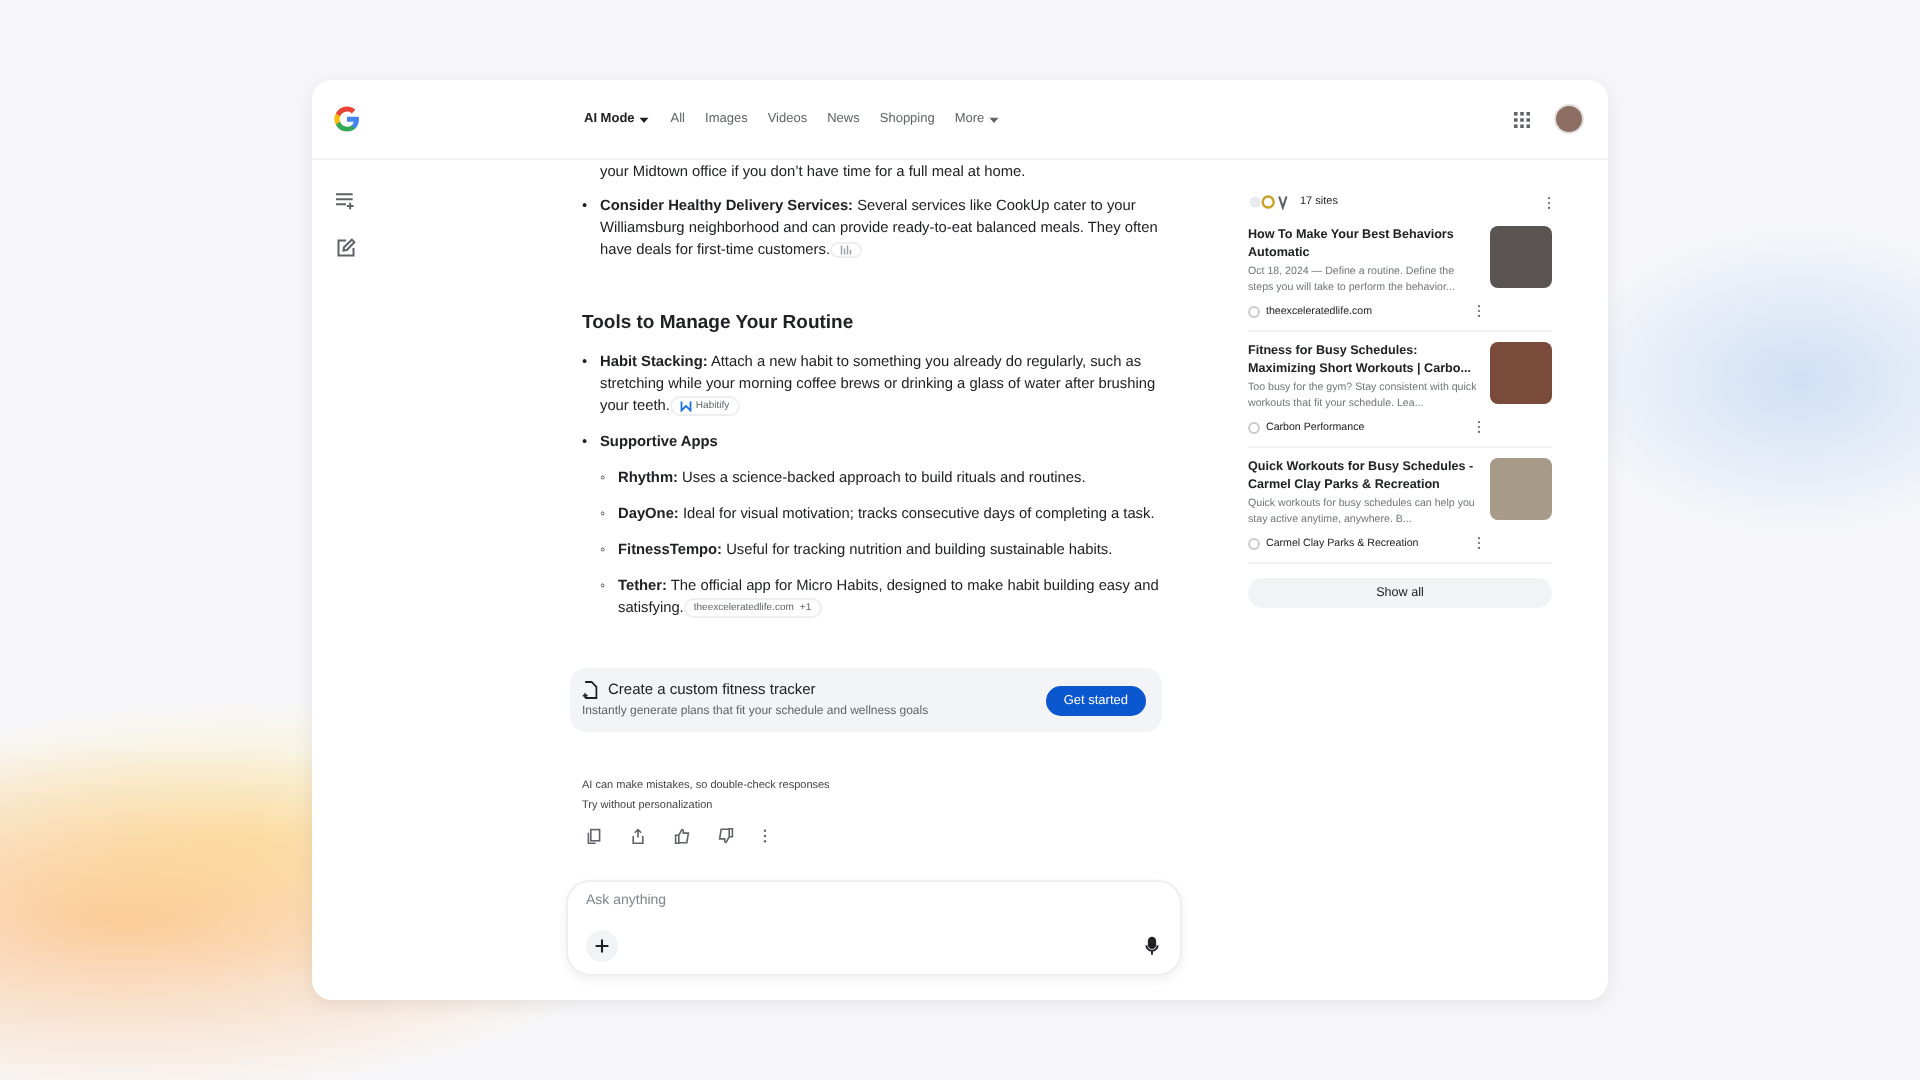 This screenshot has height=1080, width=1920. What do you see at coordinates (1569, 119) in the screenshot?
I see `avatar` at bounding box center [1569, 119].